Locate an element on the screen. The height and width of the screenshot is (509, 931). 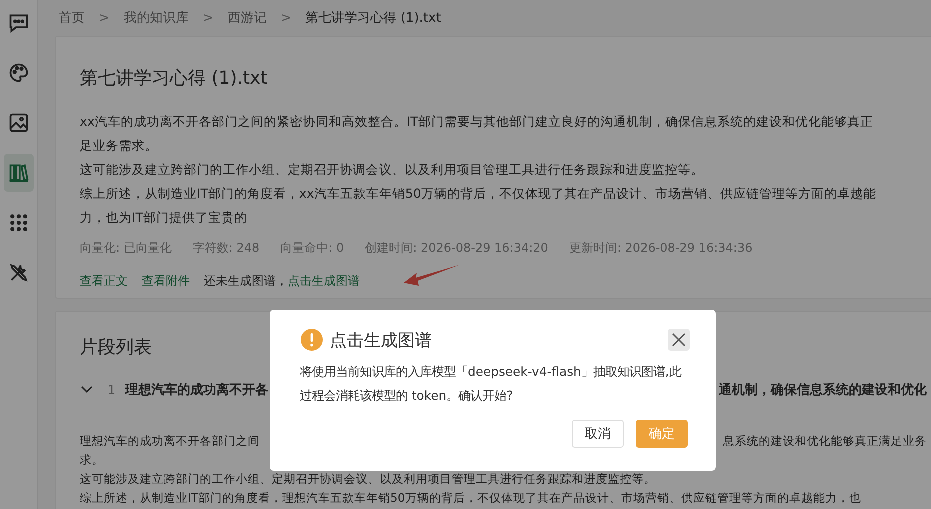
segment-title: 理想汽车的成功离不开各 is located at coordinates (197, 390).